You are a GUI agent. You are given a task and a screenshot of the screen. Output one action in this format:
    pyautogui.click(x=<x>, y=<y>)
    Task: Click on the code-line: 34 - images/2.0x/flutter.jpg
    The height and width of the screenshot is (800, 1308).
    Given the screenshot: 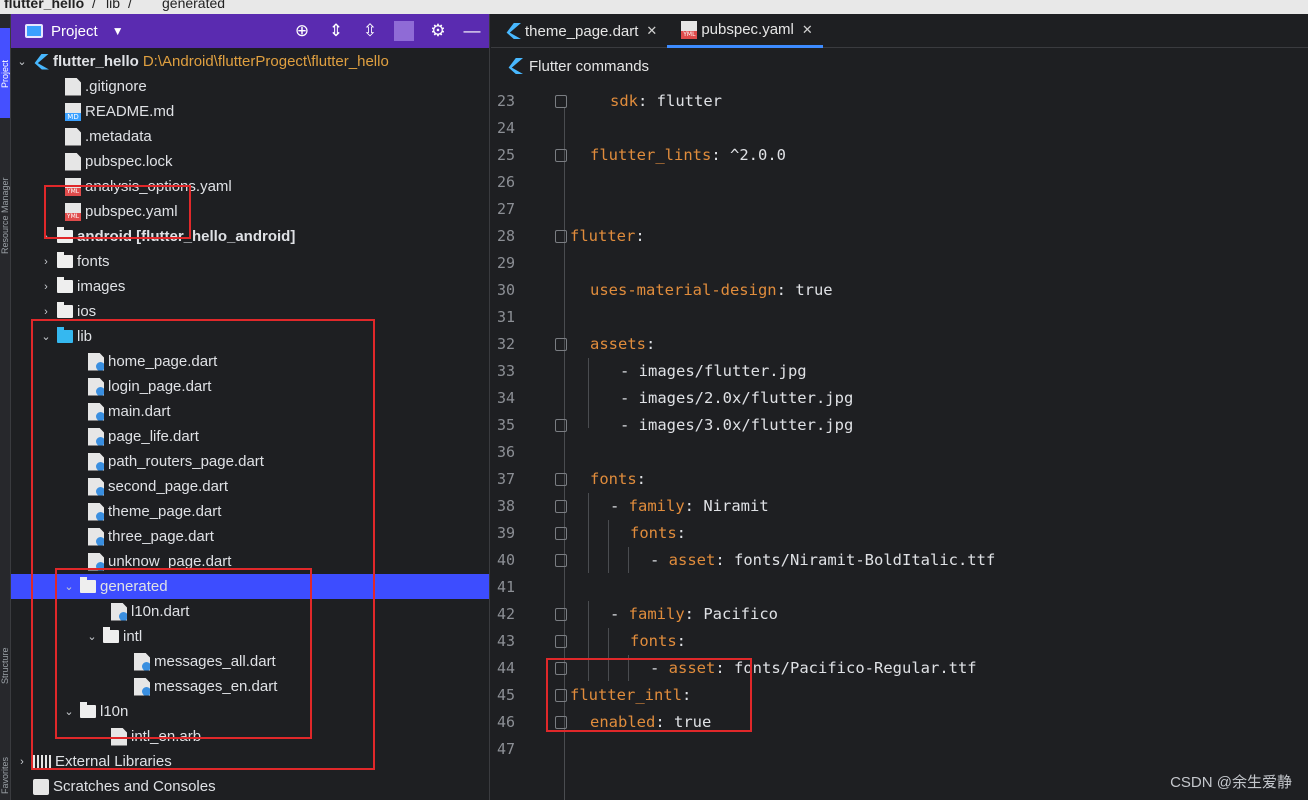 What is the action you would take?
    pyautogui.click(x=899, y=398)
    